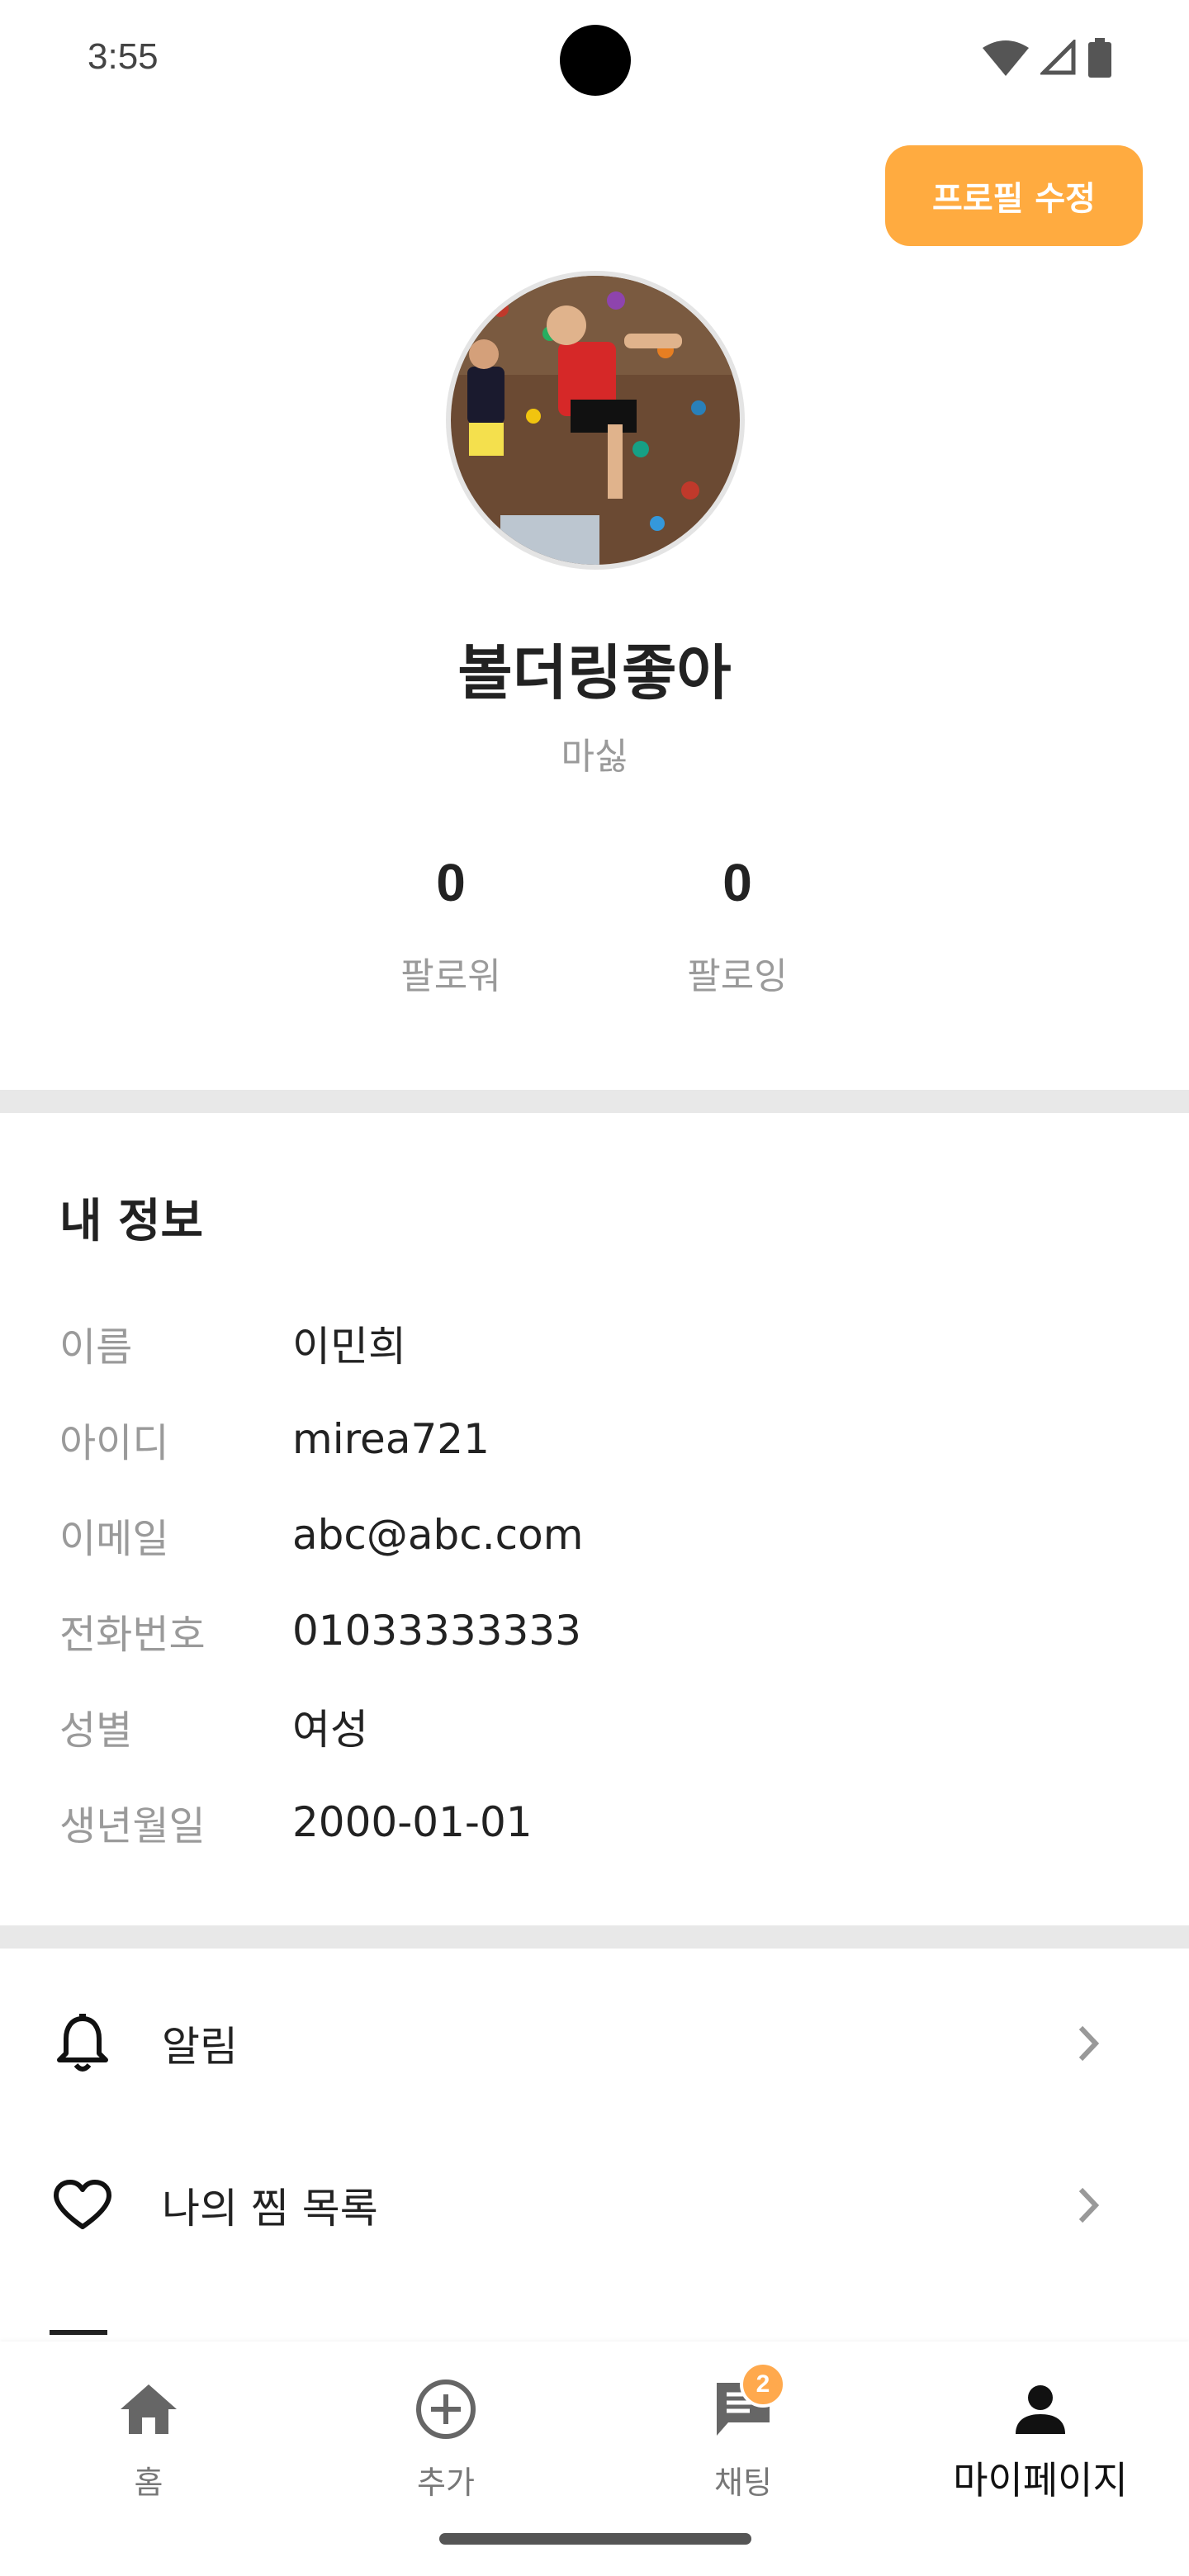 The height and width of the screenshot is (2576, 1189). I want to click on nav-label: 홈, so click(148, 2483).